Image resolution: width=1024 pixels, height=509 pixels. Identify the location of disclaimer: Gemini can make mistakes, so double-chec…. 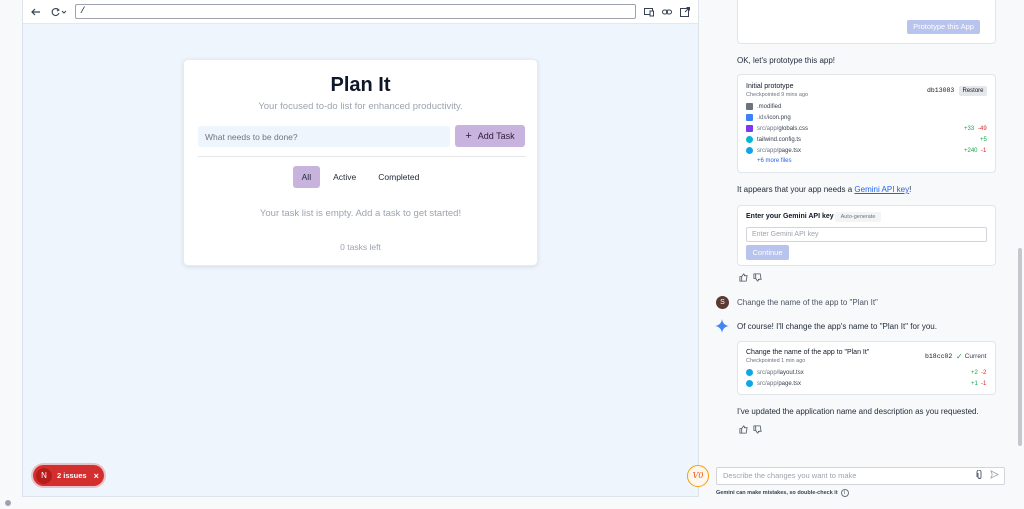
(782, 493).